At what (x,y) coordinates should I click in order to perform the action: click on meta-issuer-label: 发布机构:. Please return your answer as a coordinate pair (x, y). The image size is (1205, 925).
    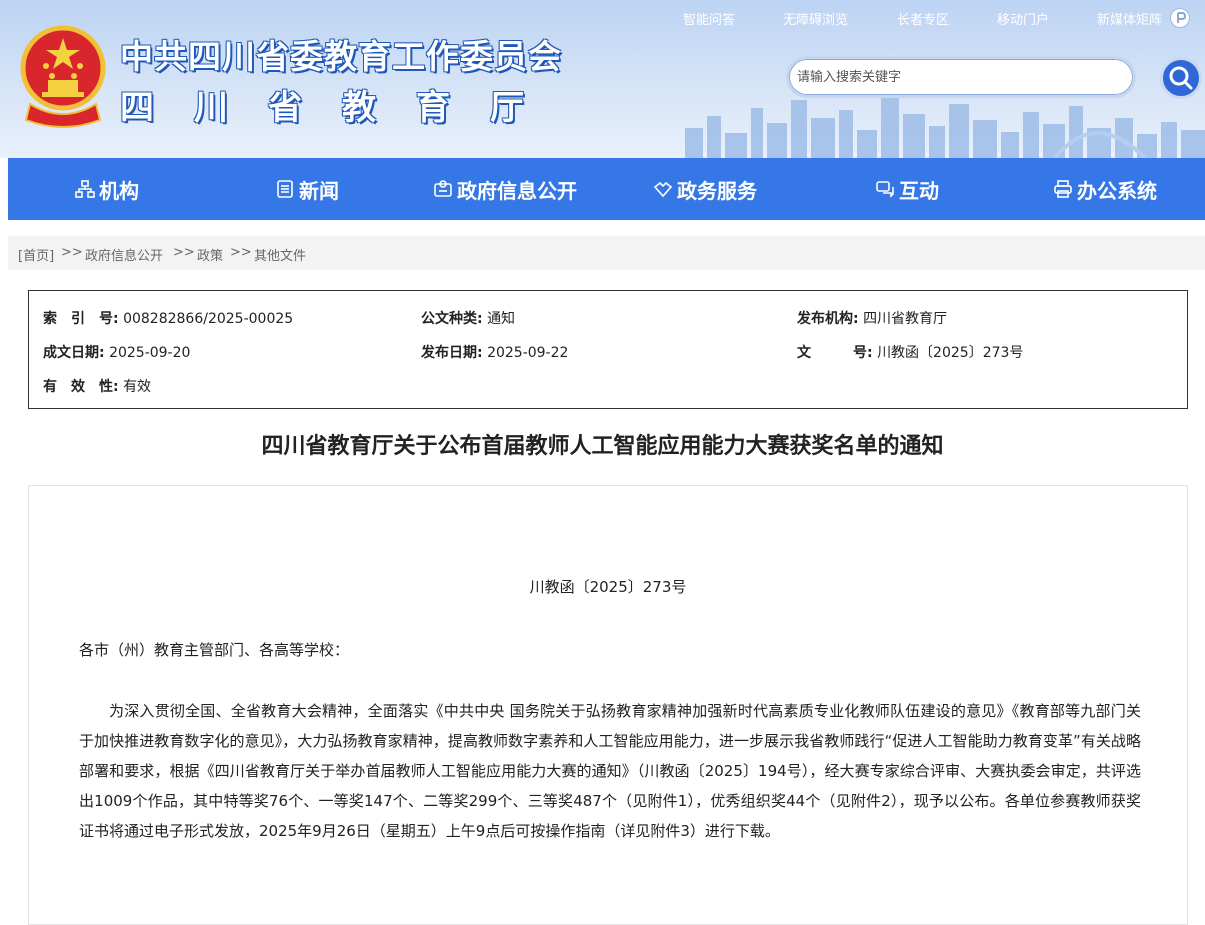
    Looking at the image, I should click on (828, 319).